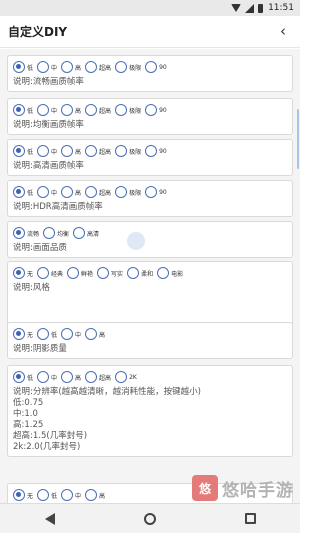 The height and width of the screenshot is (533, 320). I want to click on radio-option: 鲜艳, so click(80, 273).